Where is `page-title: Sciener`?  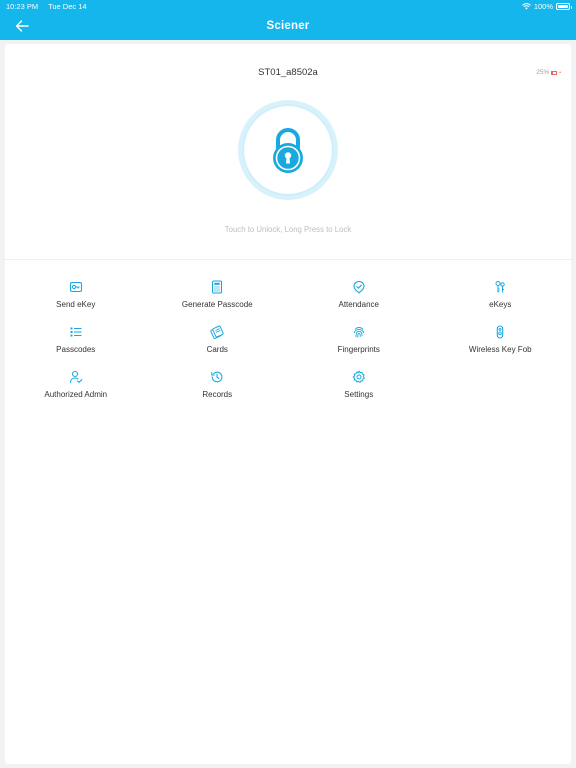
page-title: Sciener is located at coordinates (288, 26).